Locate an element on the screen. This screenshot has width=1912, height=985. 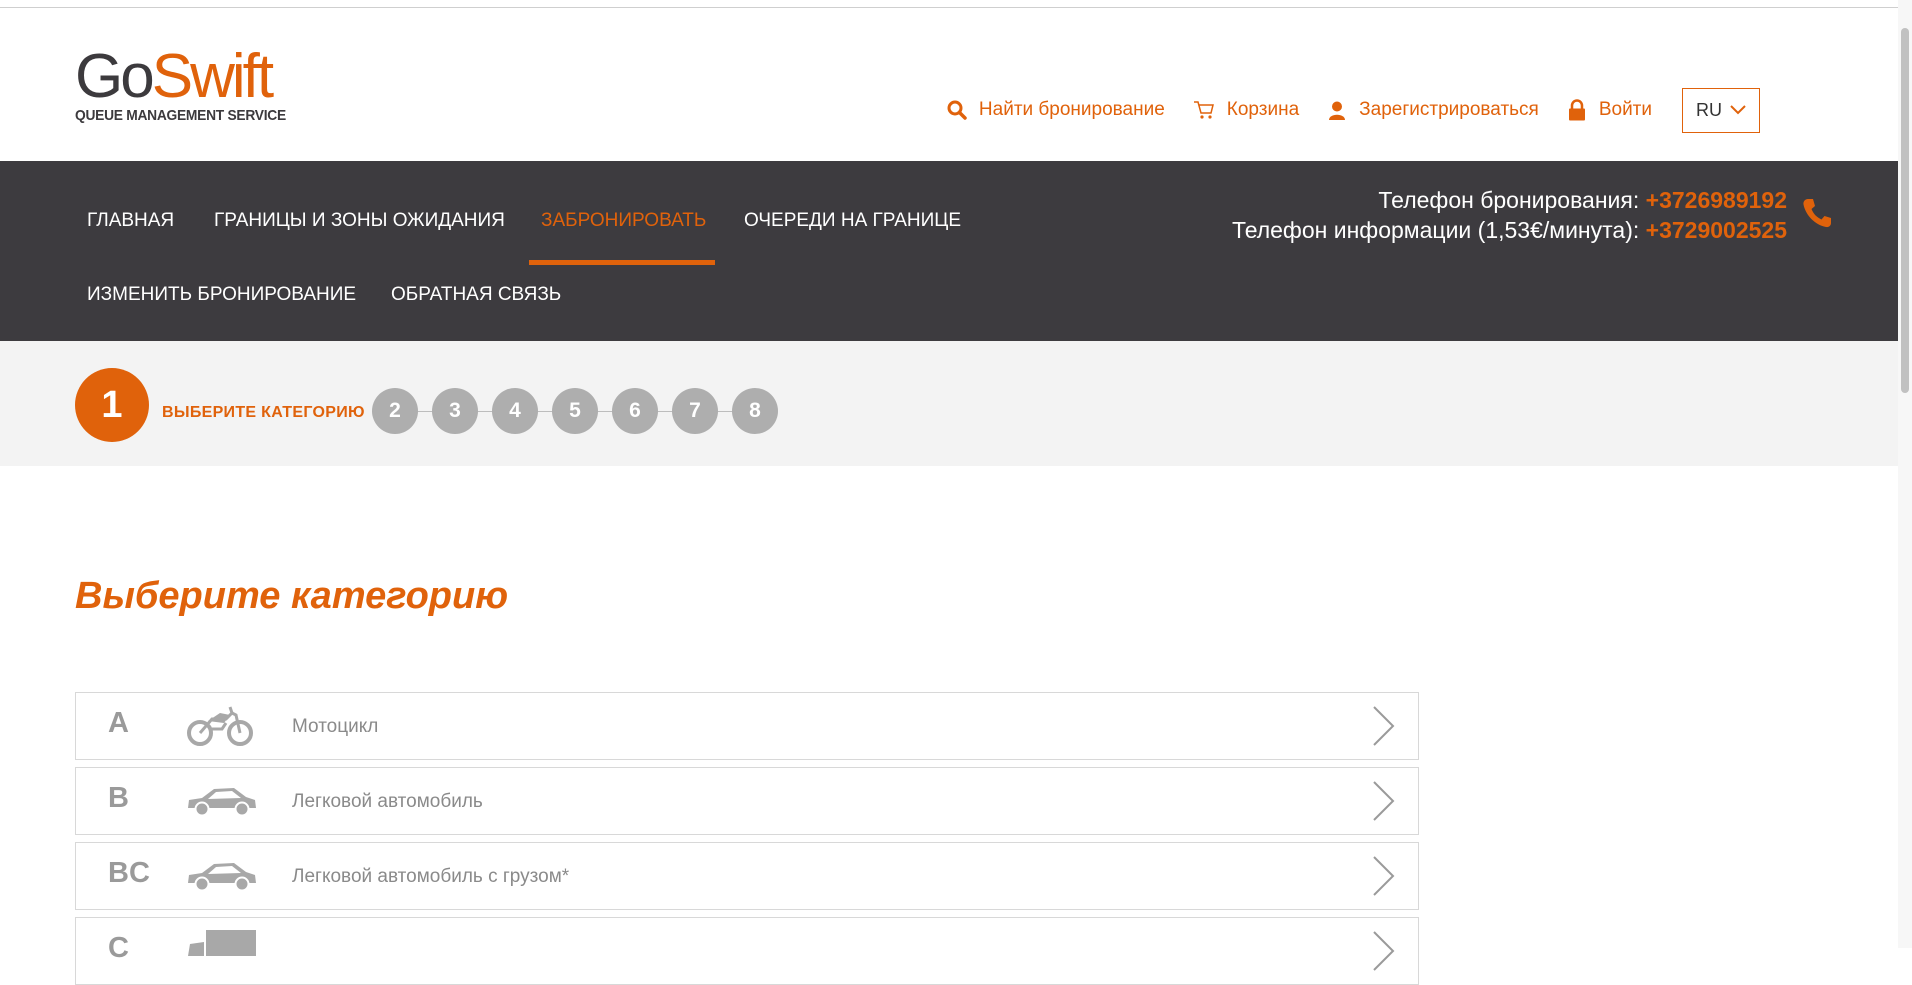
goswift-logo: GoSwift QUEUE MANAGEMENT SERVICE is located at coordinates (195, 96).